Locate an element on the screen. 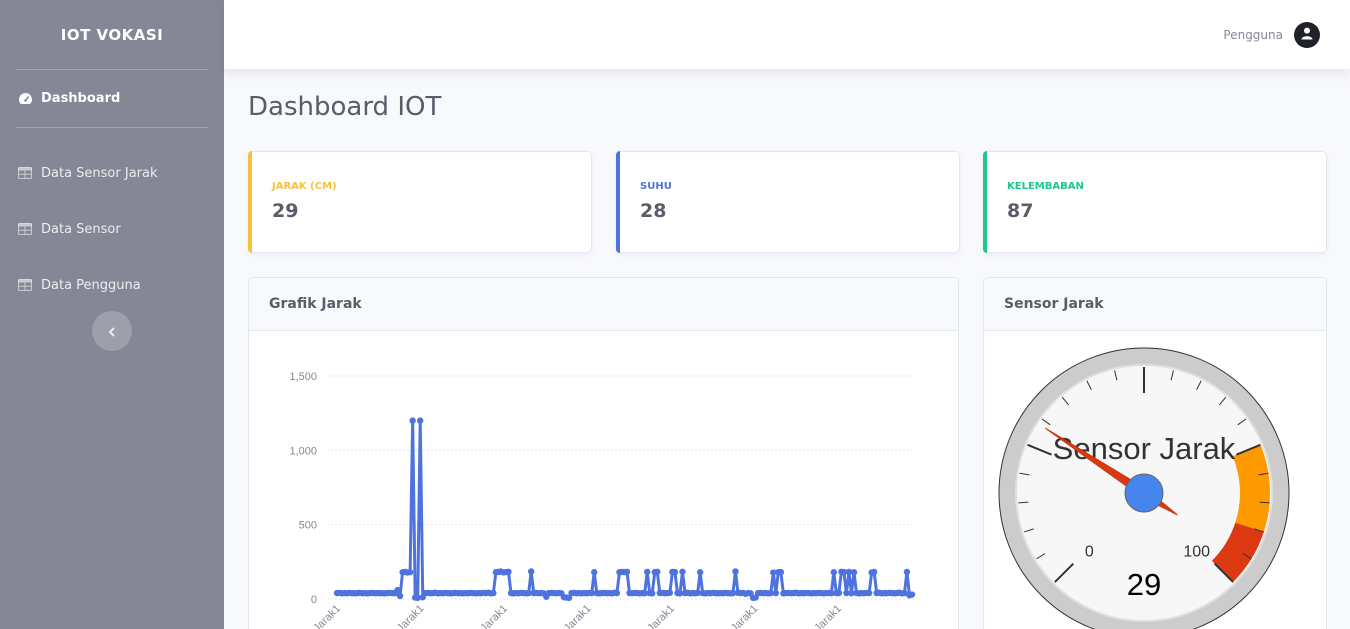  sidebar-item-data-sensor: Data Sensor is located at coordinates (112, 229).